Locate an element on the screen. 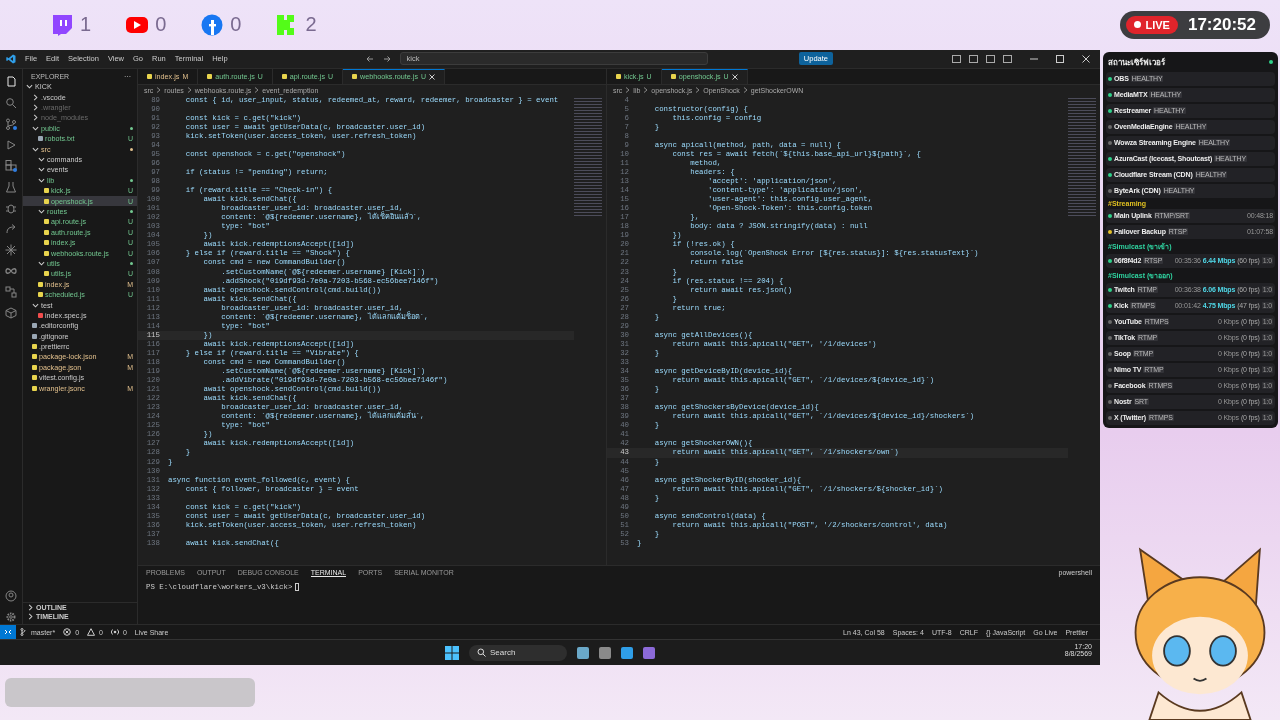 The image size is (1280, 720). forward-arrow-icon is located at coordinates (386, 58).